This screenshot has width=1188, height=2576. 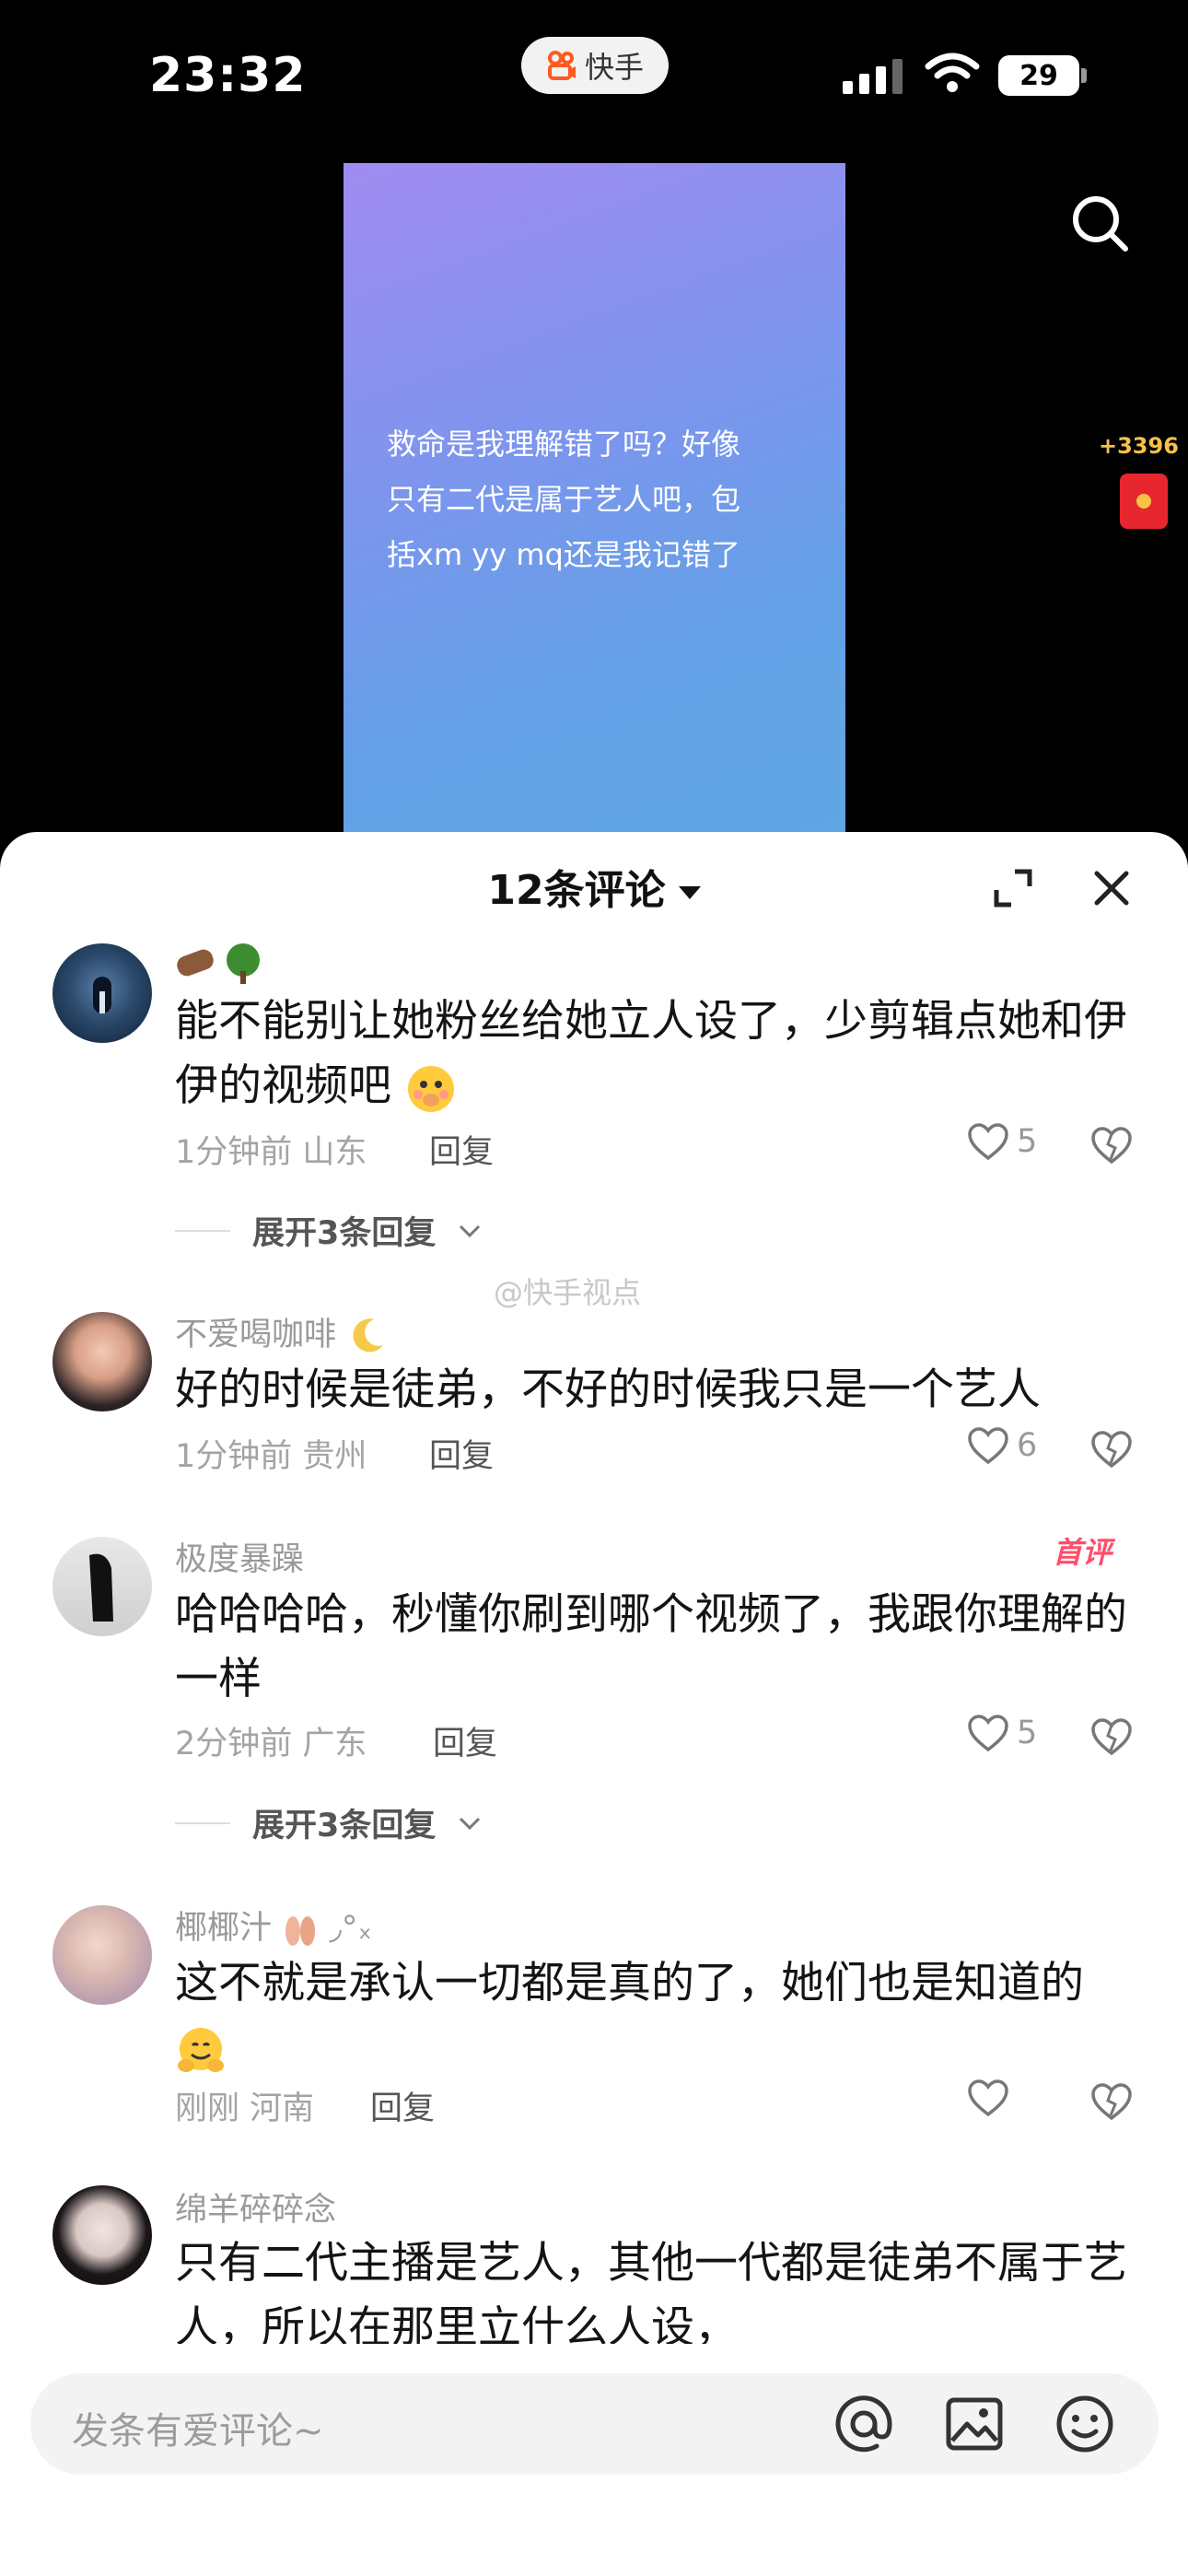 What do you see at coordinates (651, 1053) in the screenshot?
I see `comment-text-content: 能不能别让她粉丝给她立人设了，少剪辑点她和伊伊的视频吧` at bounding box center [651, 1053].